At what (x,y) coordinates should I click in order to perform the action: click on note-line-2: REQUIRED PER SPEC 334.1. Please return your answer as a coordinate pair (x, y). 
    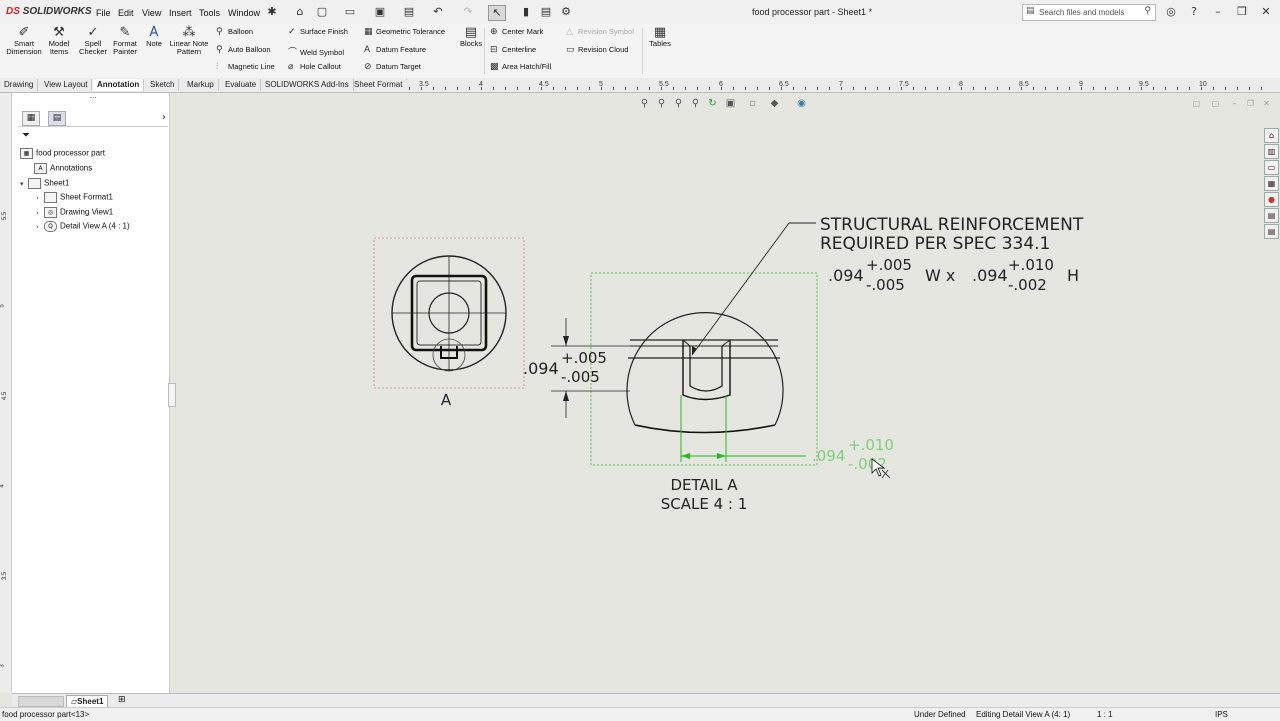
    Looking at the image, I should click on (935, 244).